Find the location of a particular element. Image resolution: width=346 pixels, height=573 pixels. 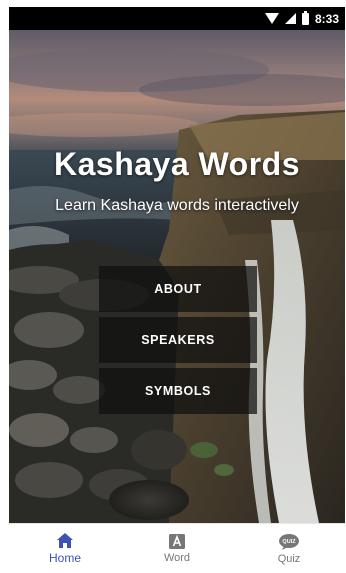

svg-text: QUIZ is located at coordinates (289, 542).